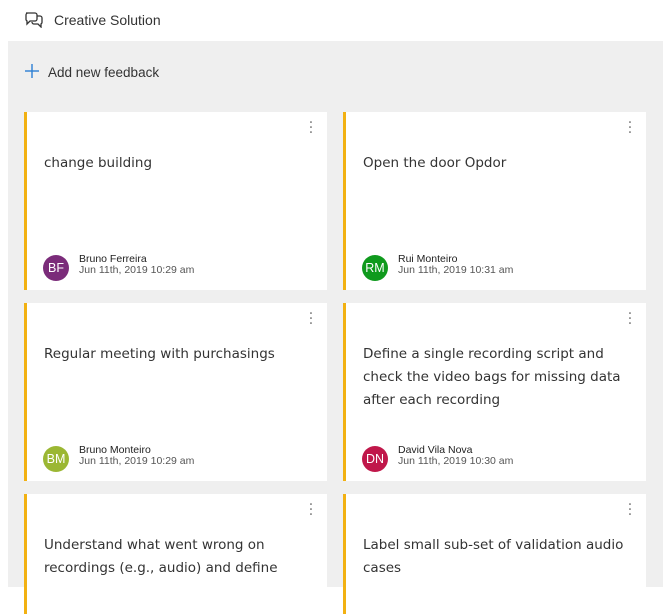 This screenshot has height=614, width=669. What do you see at coordinates (56, 459) in the screenshot?
I see `avatar: BM` at bounding box center [56, 459].